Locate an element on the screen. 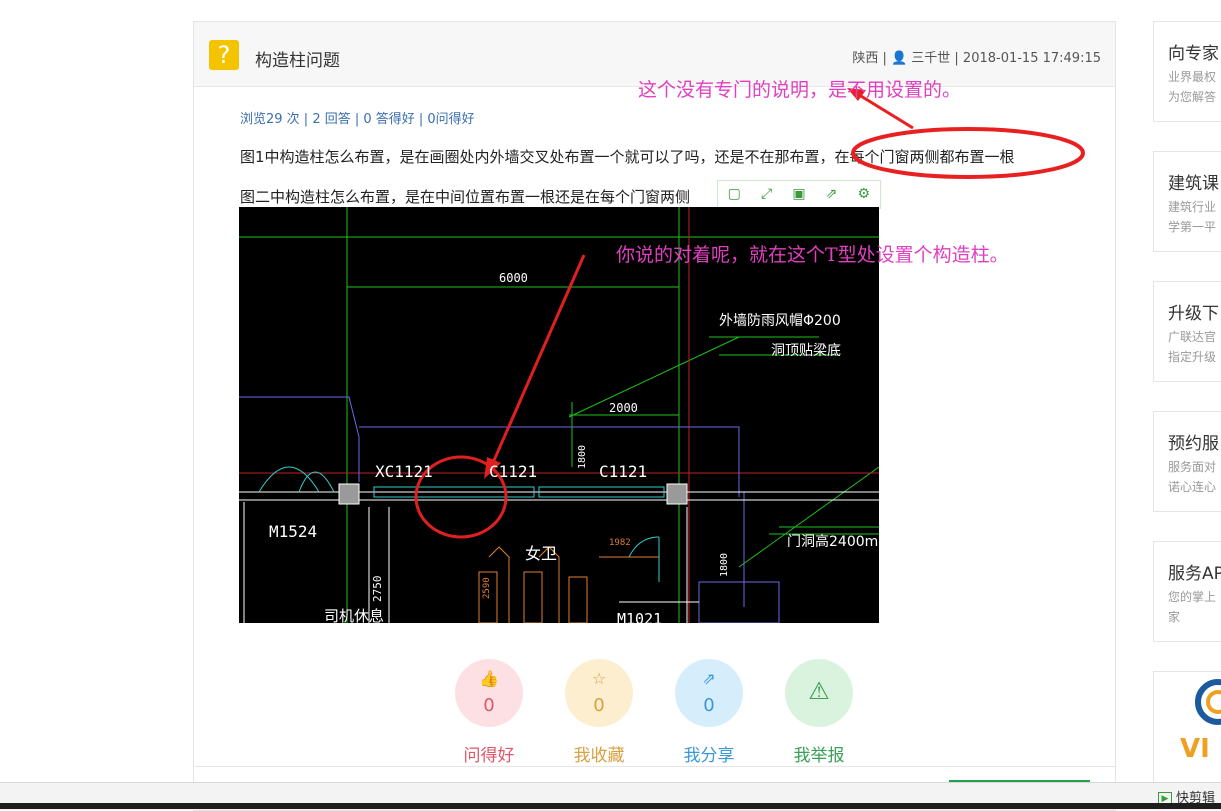  sidebar-card-upgrade: 升级下 广联达官 指定升级 is located at coordinates (1187, 331).